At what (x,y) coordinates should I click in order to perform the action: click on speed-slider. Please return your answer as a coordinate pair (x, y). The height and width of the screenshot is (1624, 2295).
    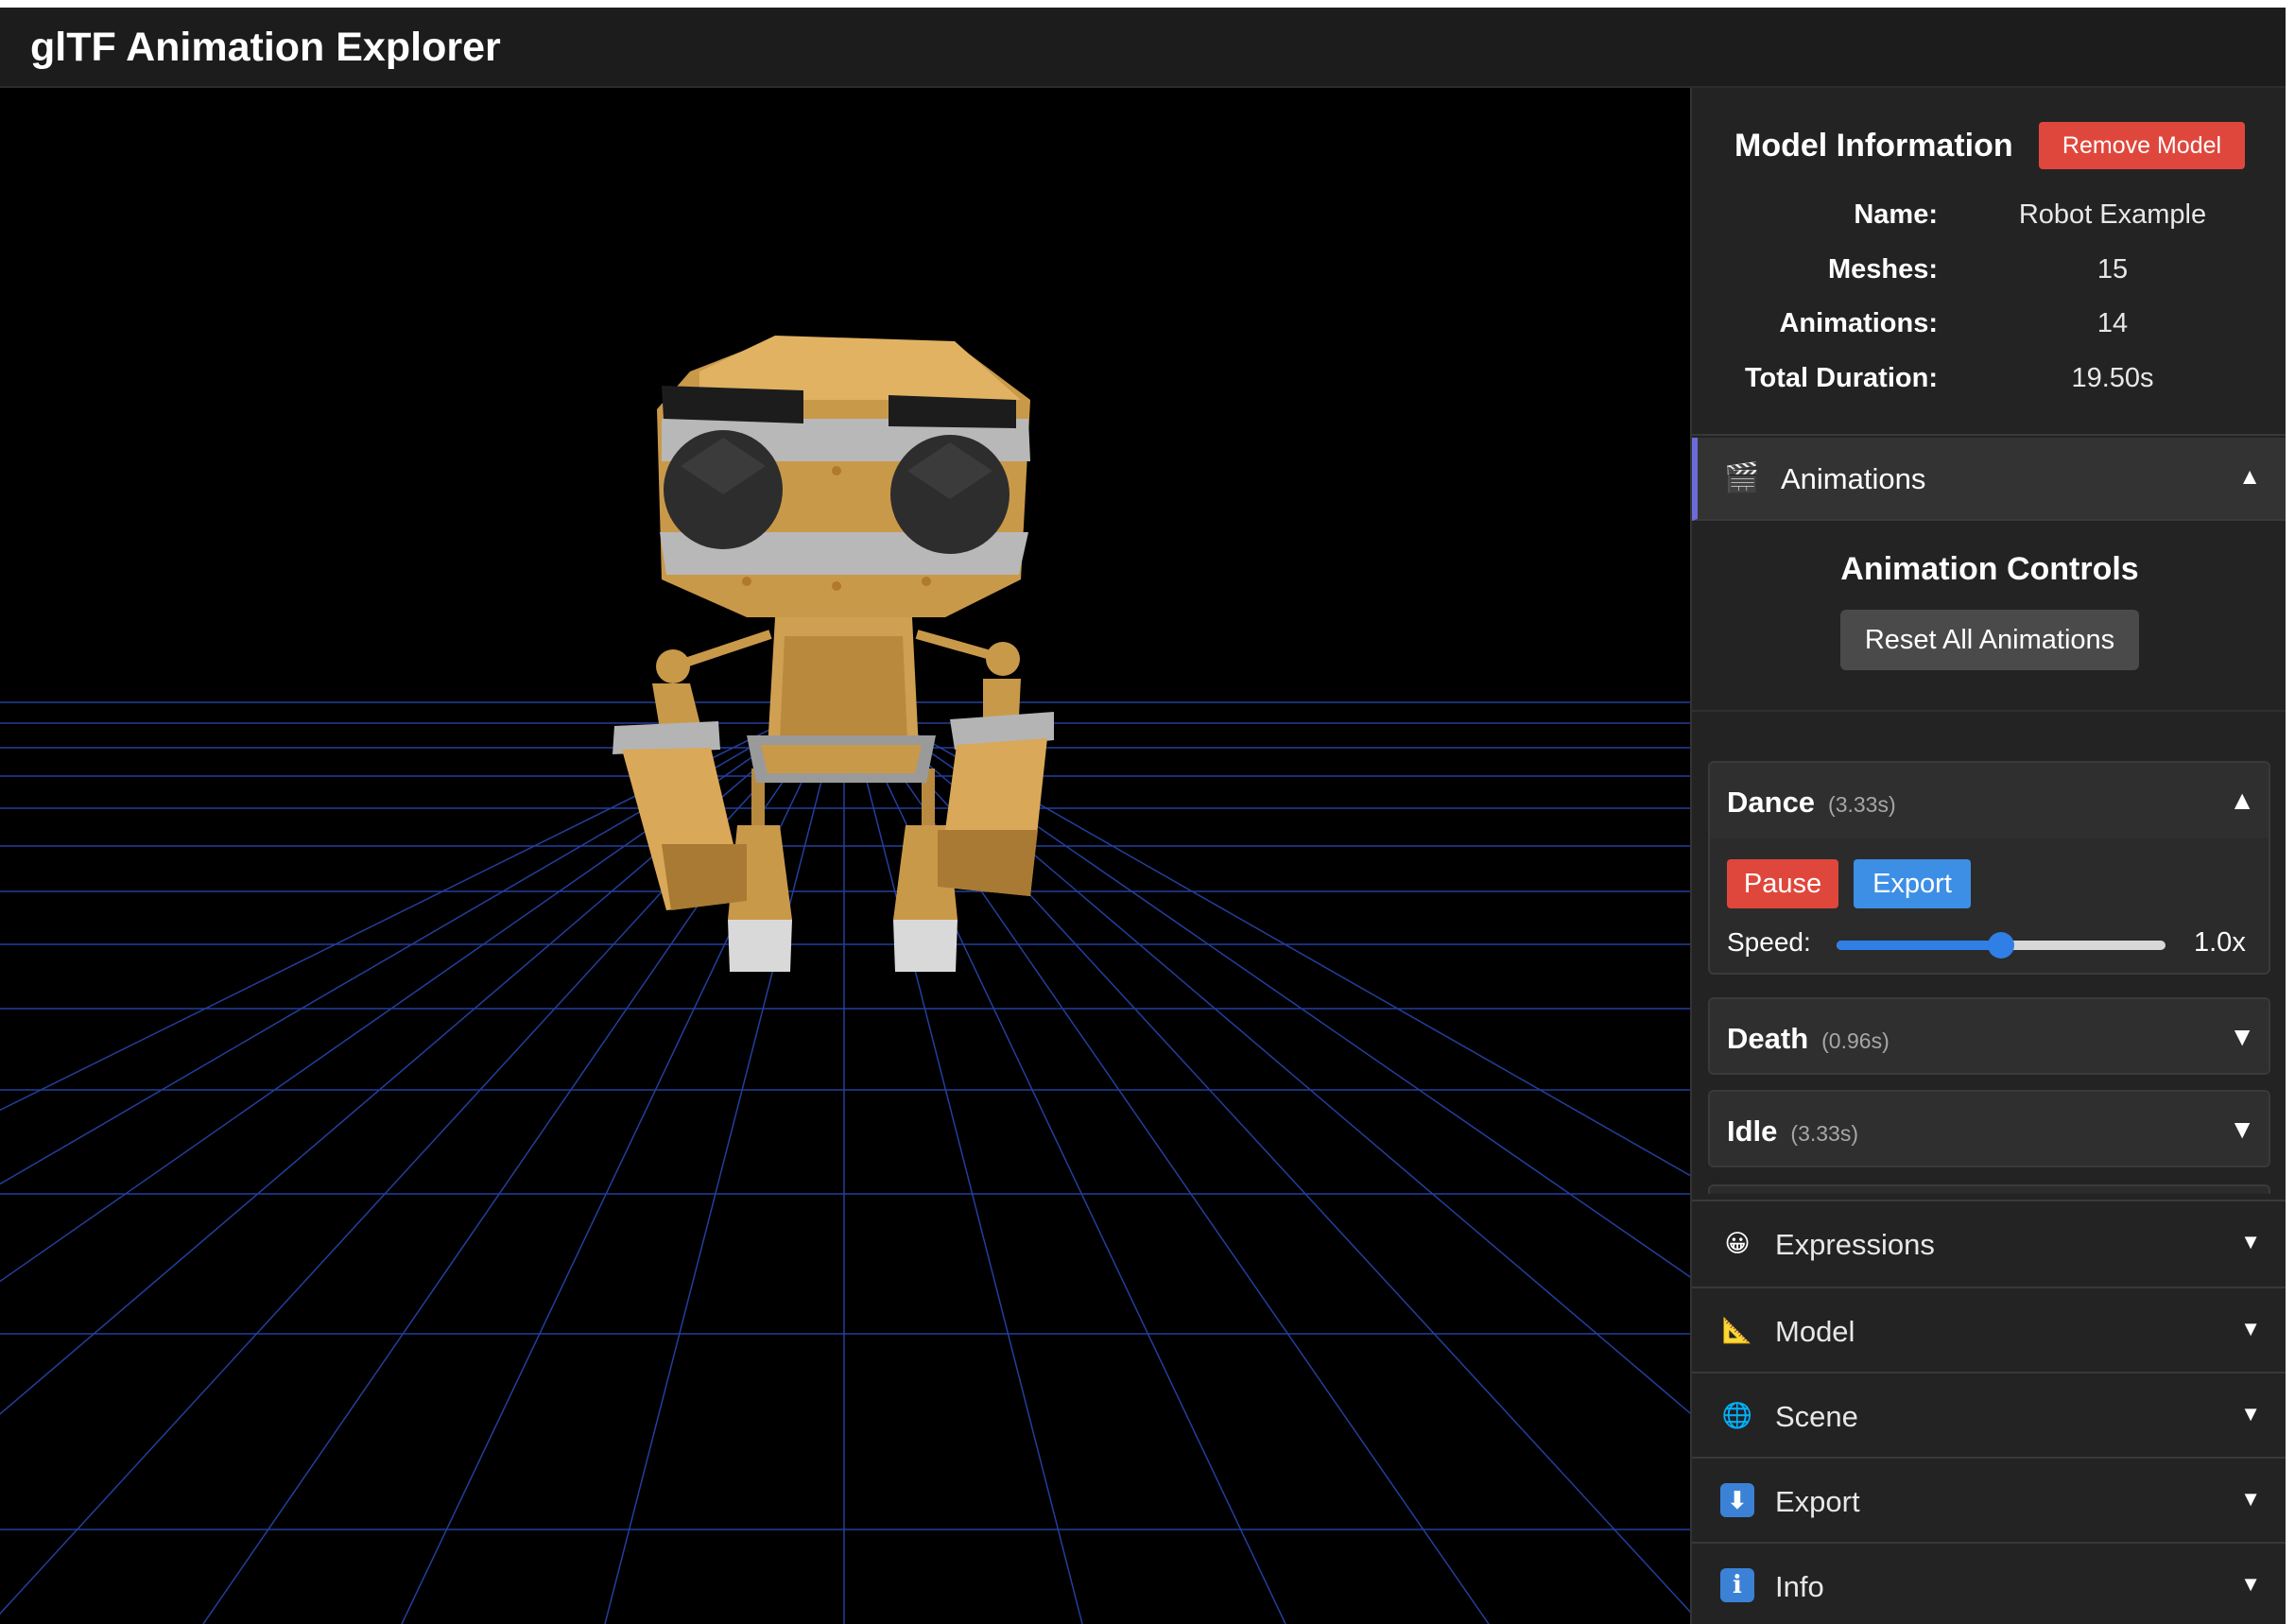
    Looking at the image, I should click on (2002, 945).